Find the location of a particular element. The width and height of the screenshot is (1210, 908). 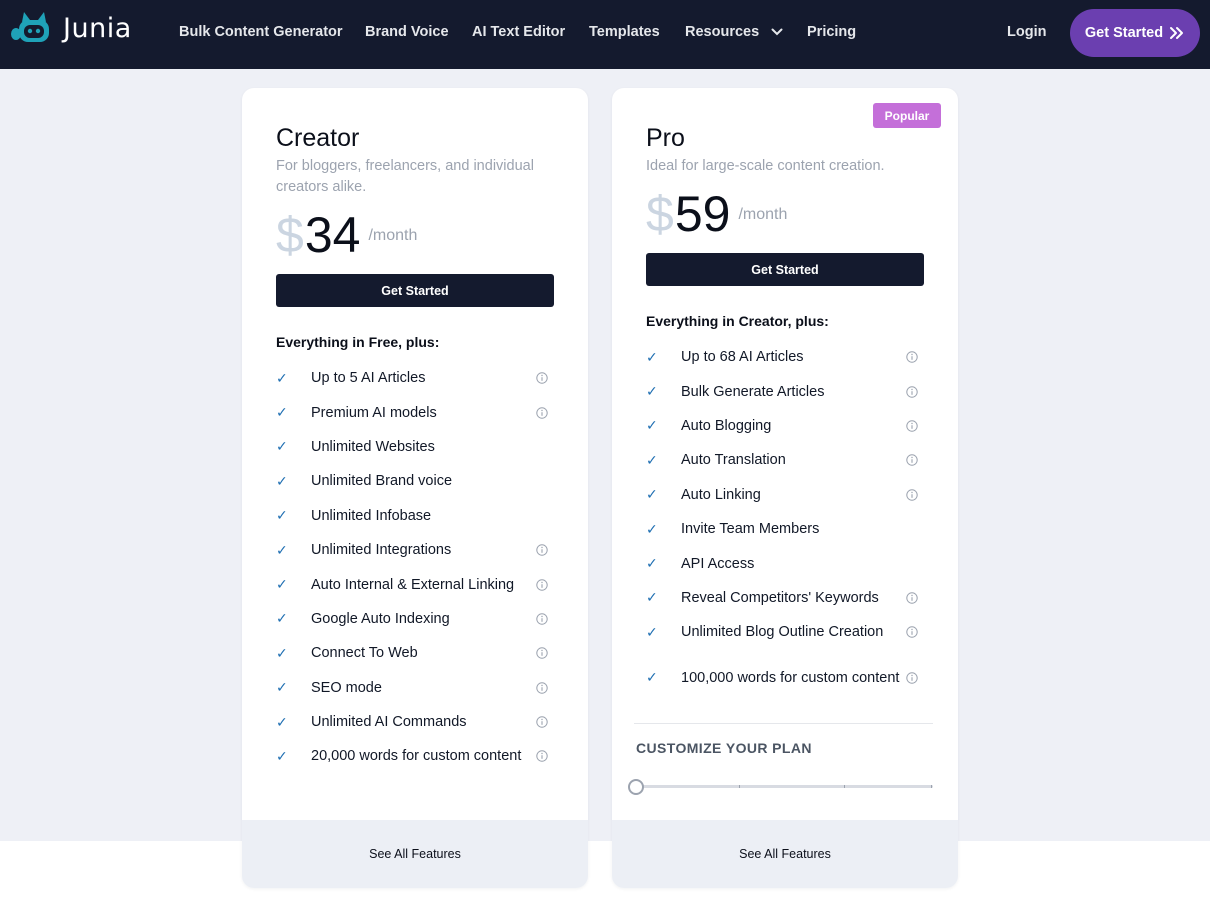

feature-label: Invite Team Members is located at coordinates (750, 529).